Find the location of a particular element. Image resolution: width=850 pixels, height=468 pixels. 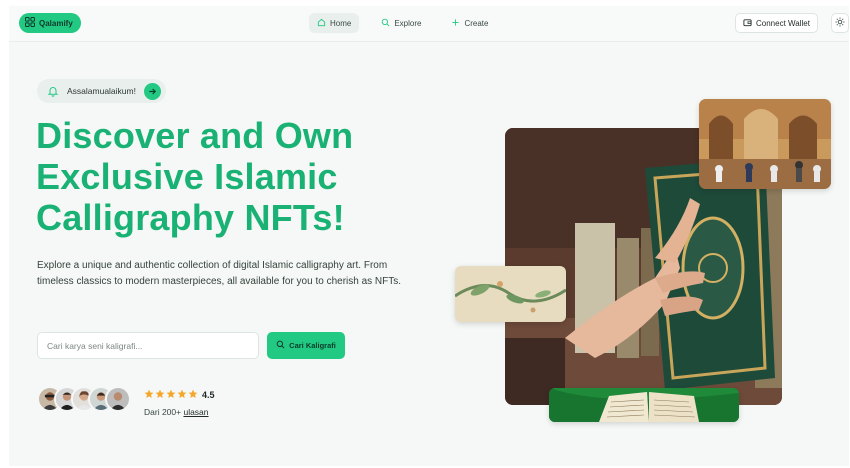

headline-line-1: Discover and Own is located at coordinates (195, 135).